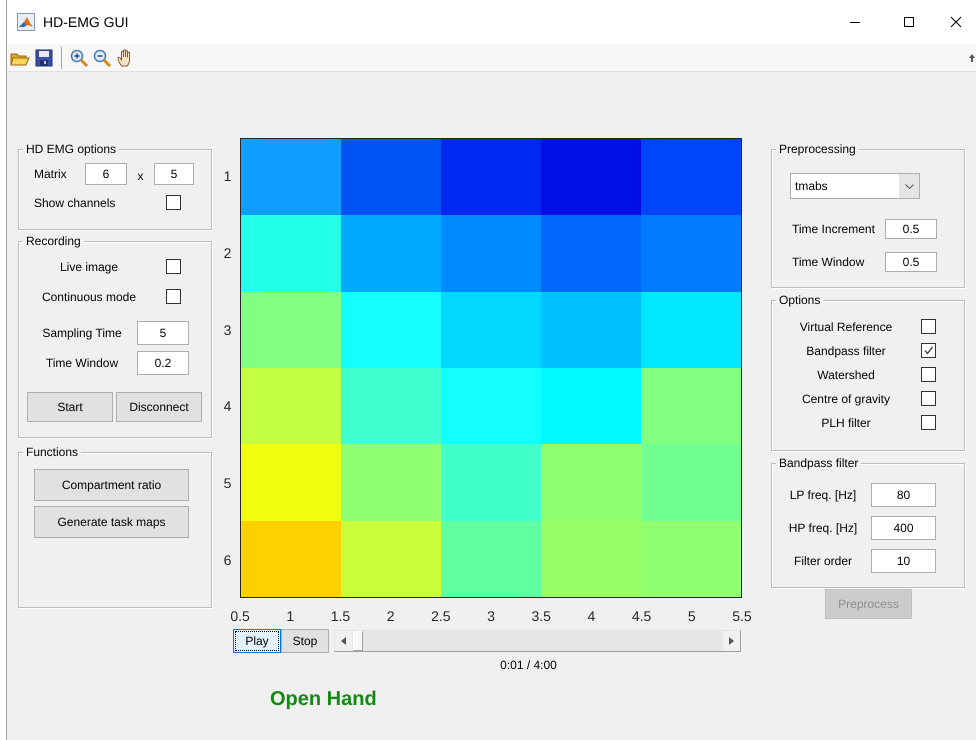 Image resolution: width=976 pixels, height=740 pixels. I want to click on dock-arrow-icon, so click(972, 57).